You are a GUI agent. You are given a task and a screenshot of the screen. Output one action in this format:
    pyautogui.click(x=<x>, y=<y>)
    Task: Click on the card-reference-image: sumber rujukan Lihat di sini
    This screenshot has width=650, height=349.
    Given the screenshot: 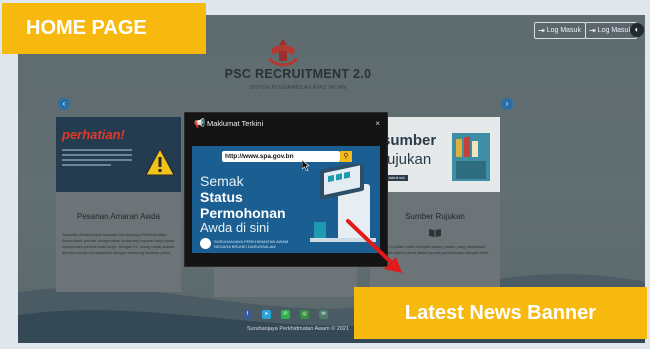 What is the action you would take?
    pyautogui.click(x=435, y=154)
    